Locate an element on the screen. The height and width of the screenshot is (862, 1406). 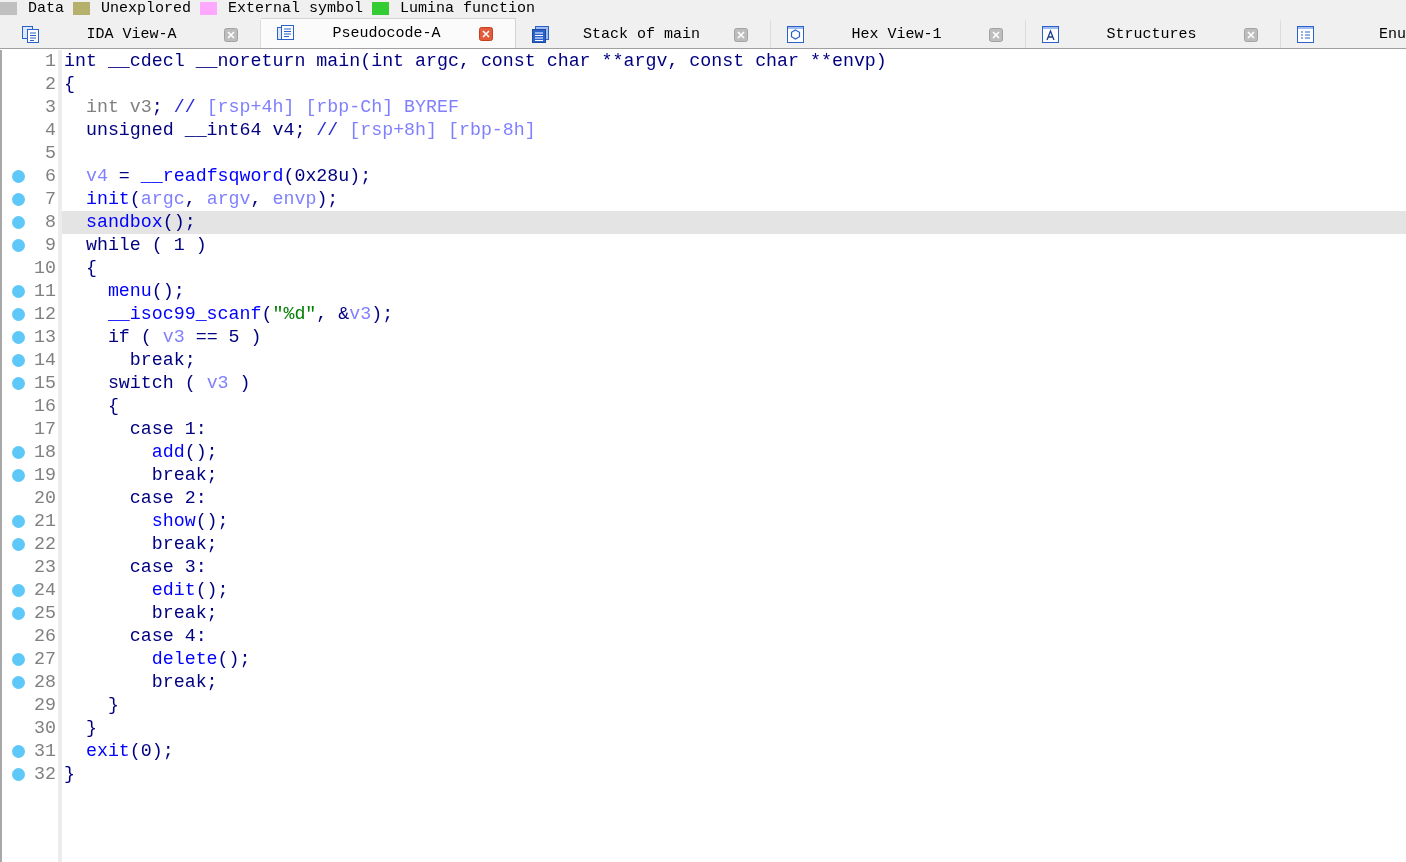
line-number: 24 is located at coordinates (45, 590).